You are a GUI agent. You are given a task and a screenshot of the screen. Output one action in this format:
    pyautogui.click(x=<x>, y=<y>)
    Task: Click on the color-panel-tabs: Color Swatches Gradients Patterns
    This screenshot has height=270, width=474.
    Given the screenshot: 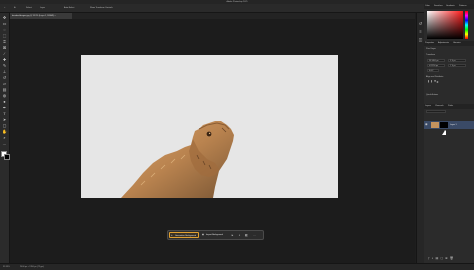 What is the action you would take?
    pyautogui.click(x=449, y=6)
    